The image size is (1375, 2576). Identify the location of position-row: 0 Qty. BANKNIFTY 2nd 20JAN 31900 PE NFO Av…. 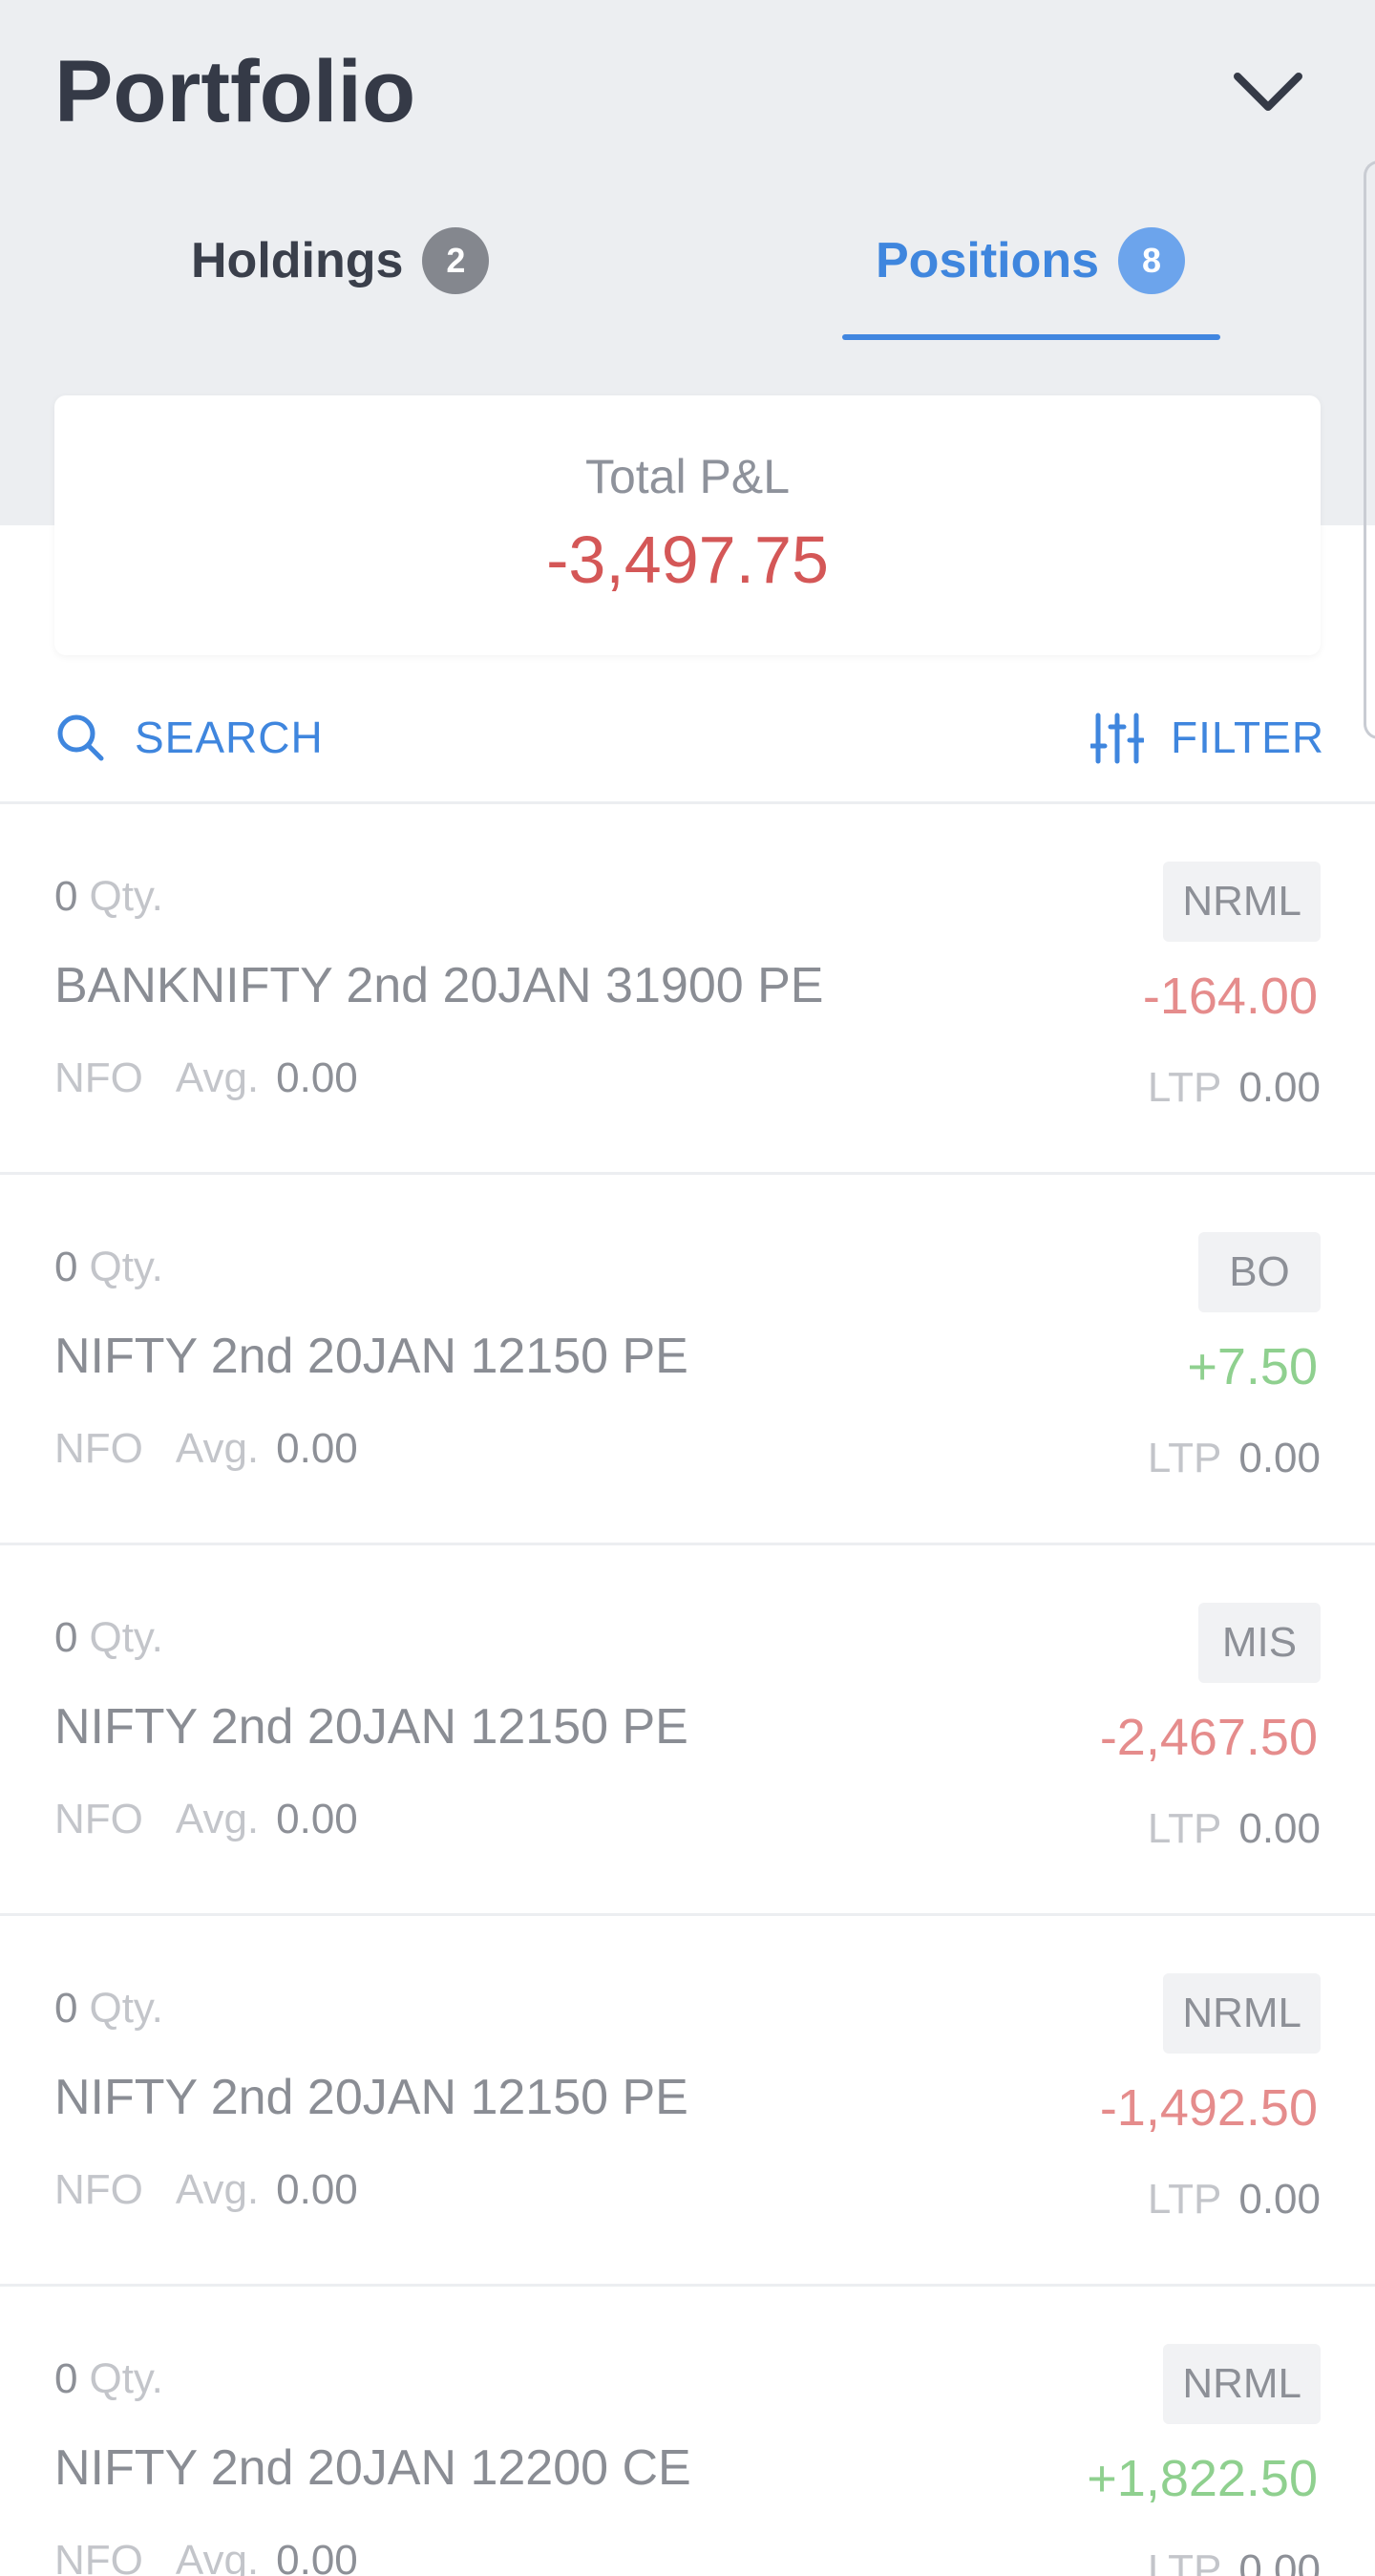
(687, 989).